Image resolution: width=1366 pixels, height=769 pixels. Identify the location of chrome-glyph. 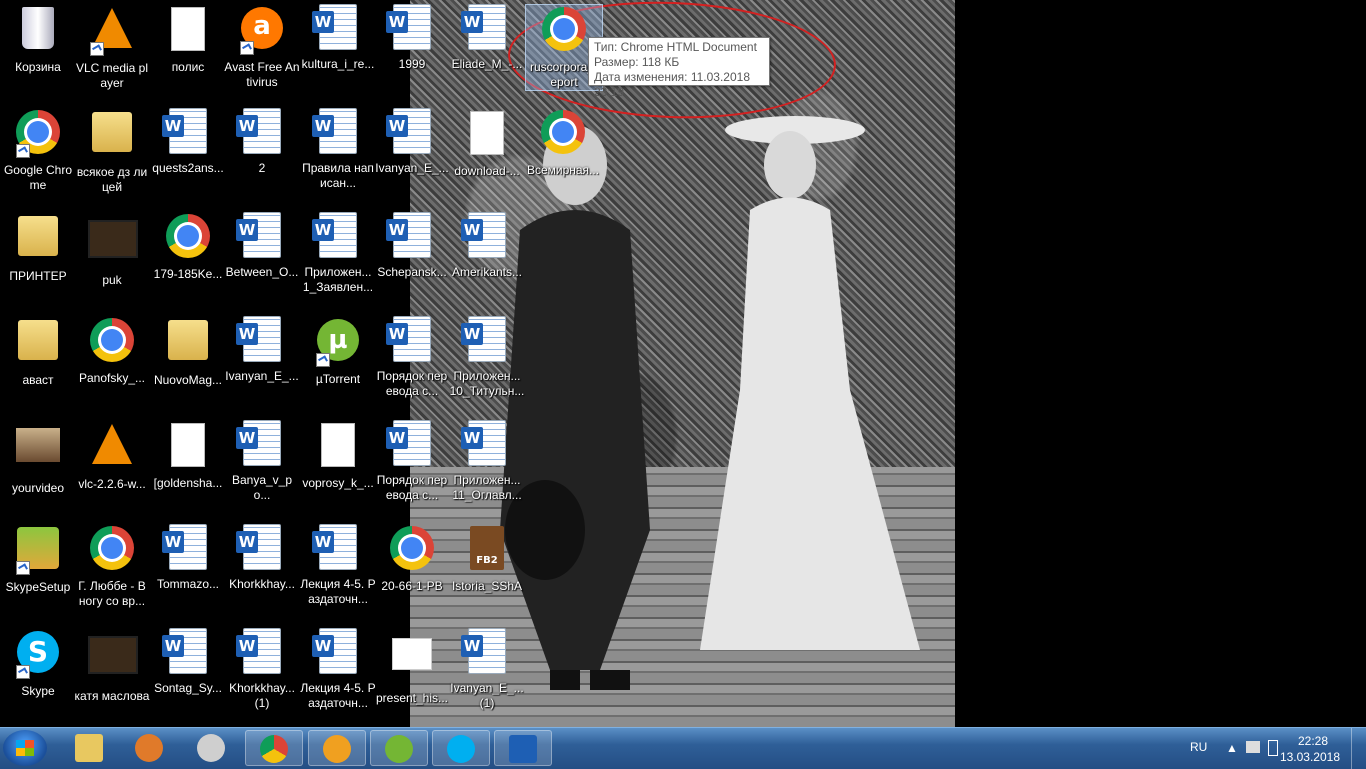
(112, 548).